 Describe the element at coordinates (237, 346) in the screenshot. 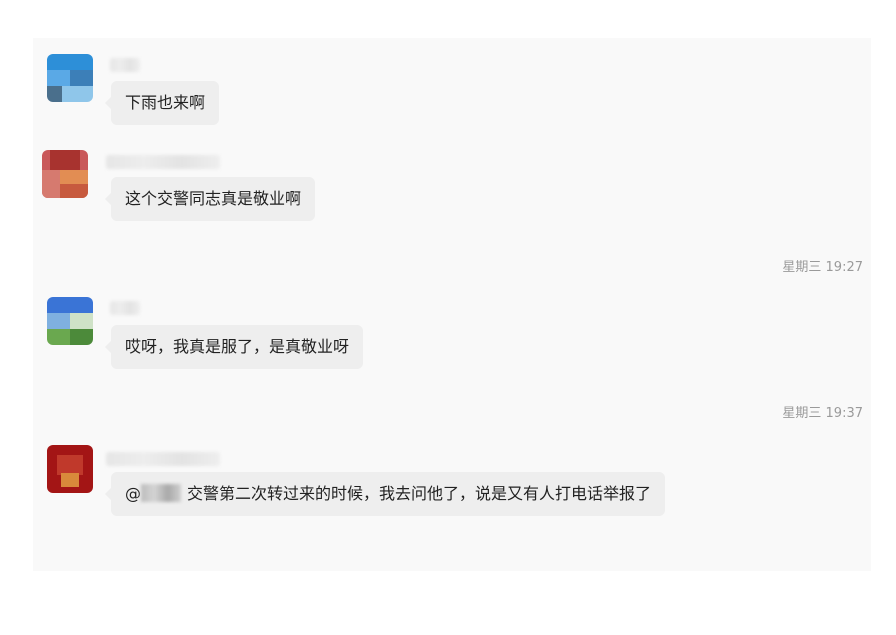

I see `message-text: 哎呀，我真是服了，是真敬业呀` at that location.